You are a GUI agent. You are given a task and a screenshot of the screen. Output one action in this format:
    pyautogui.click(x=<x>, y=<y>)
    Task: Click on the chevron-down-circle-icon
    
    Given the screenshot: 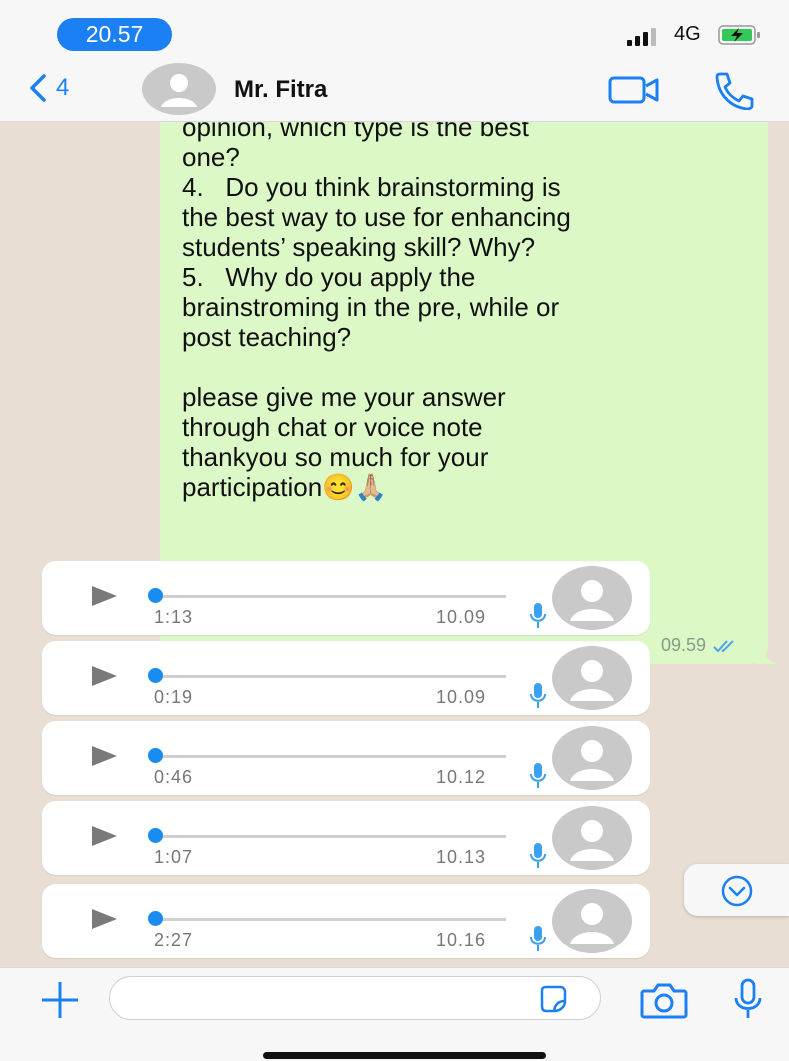 What is the action you would take?
    pyautogui.click(x=737, y=891)
    